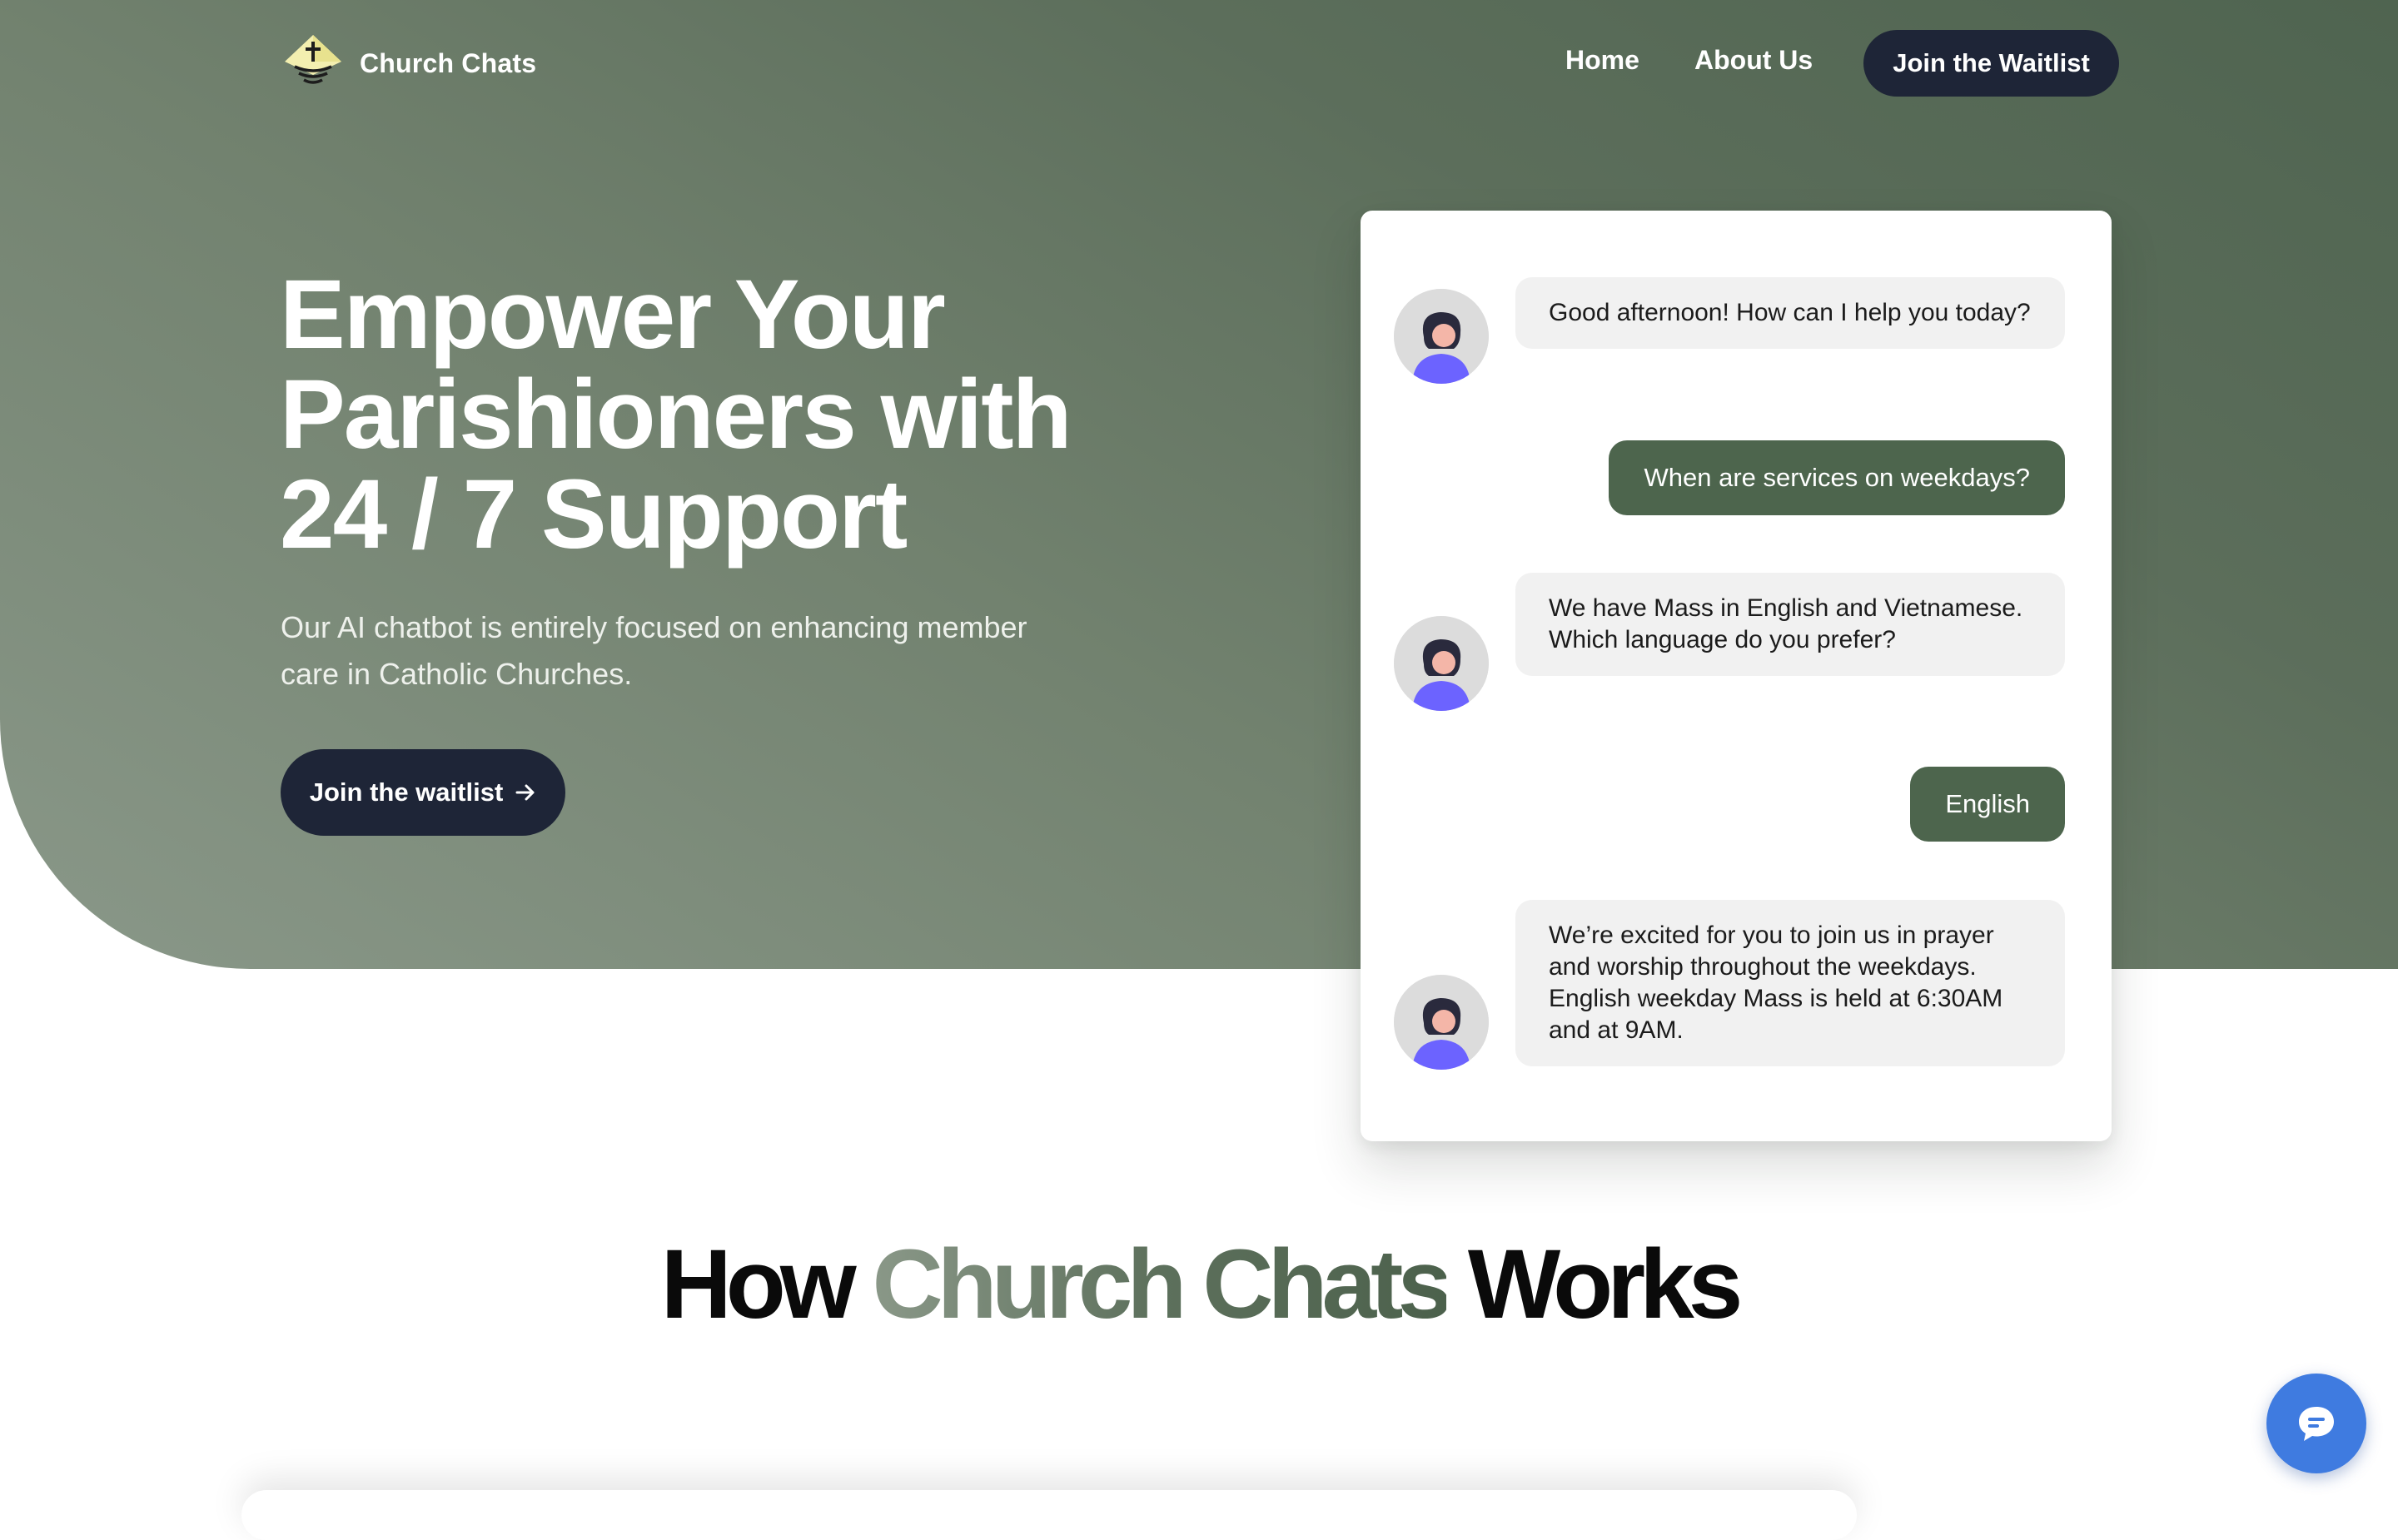  I want to click on how-it-works-heading: How Church Chats Works, so click(1199, 1284).